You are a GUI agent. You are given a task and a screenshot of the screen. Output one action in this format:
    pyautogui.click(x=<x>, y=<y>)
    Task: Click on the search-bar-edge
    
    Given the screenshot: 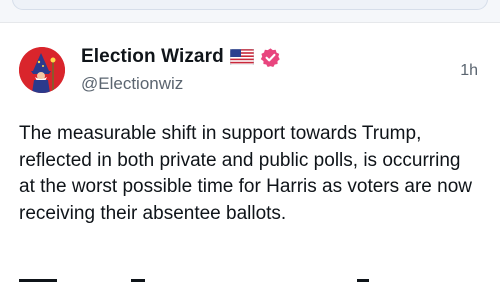 What is the action you would take?
    pyautogui.click(x=250, y=5)
    